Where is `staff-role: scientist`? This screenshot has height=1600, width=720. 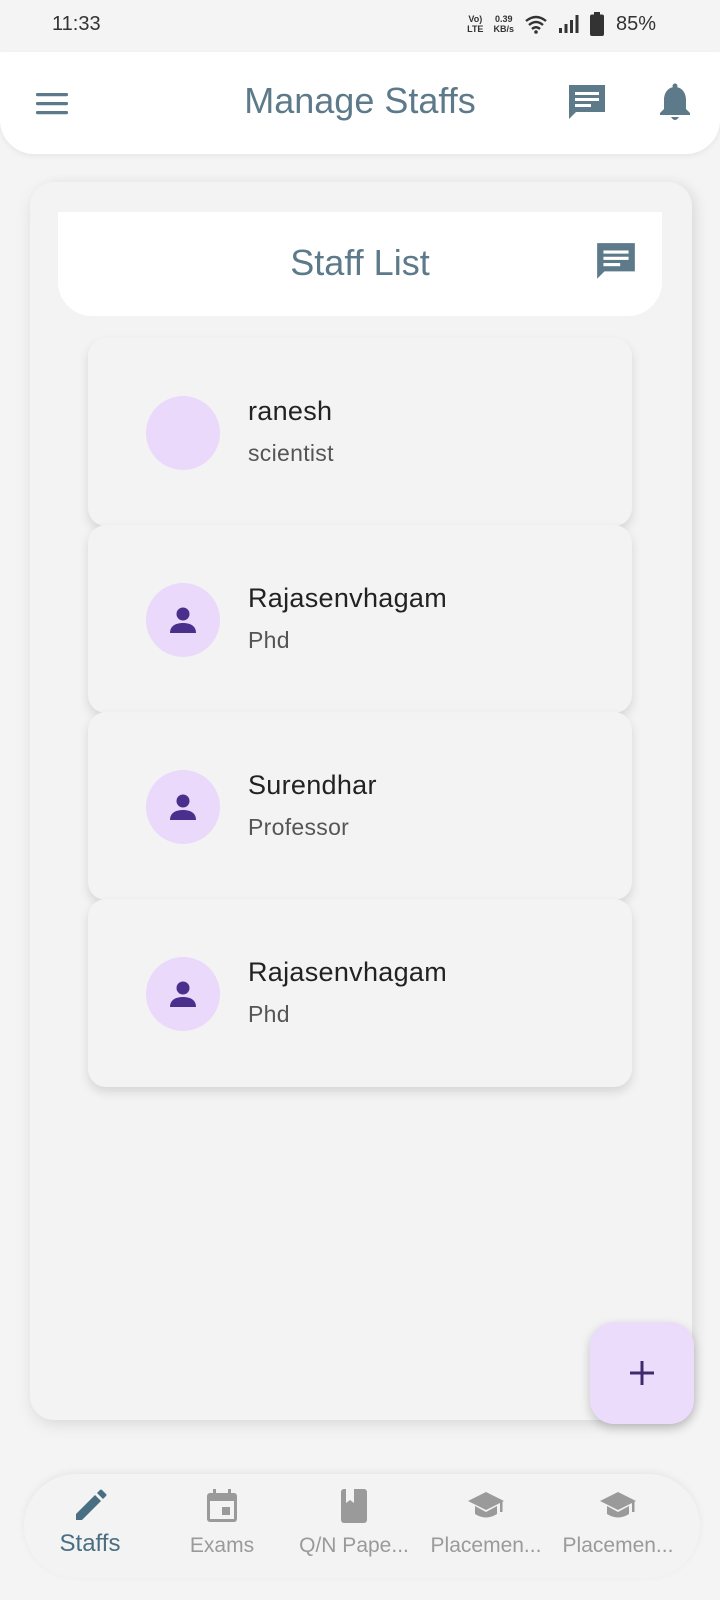
staff-role: scientist is located at coordinates (291, 453).